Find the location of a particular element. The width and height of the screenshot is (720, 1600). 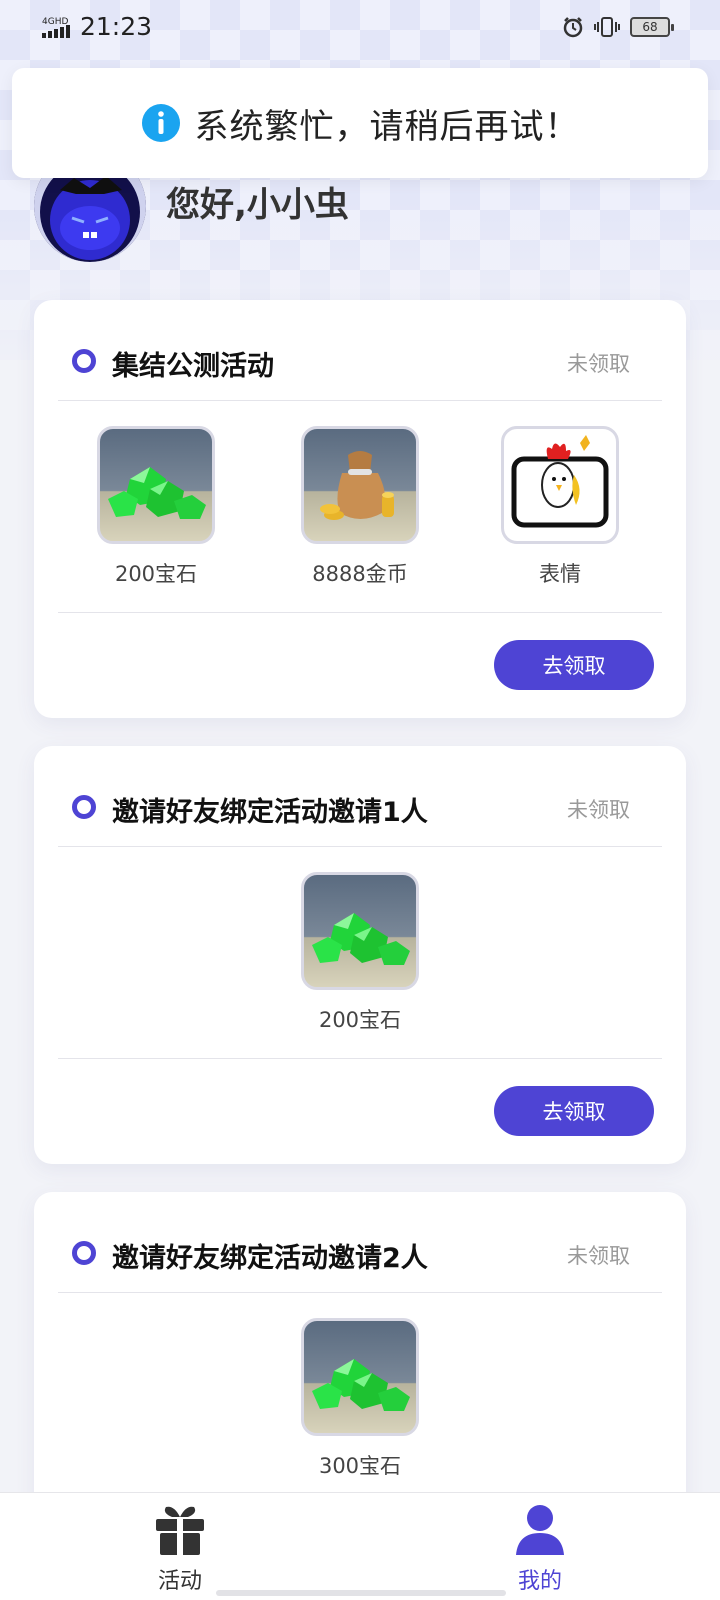

reward-item: 300宝石 is located at coordinates (360, 1399).